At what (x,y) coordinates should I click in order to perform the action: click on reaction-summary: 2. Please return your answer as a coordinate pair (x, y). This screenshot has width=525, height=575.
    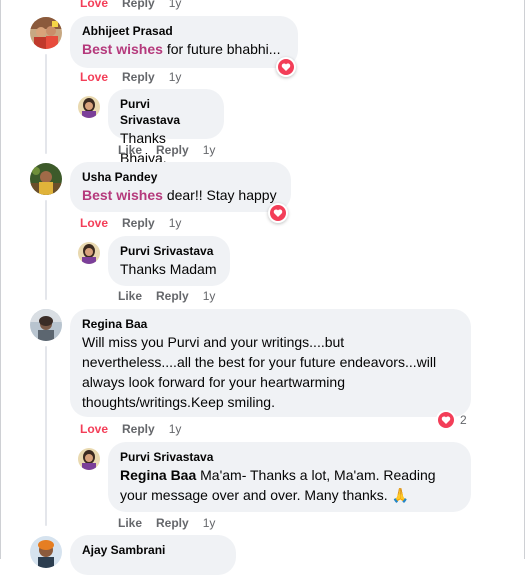
    Looking at the image, I should click on (451, 420).